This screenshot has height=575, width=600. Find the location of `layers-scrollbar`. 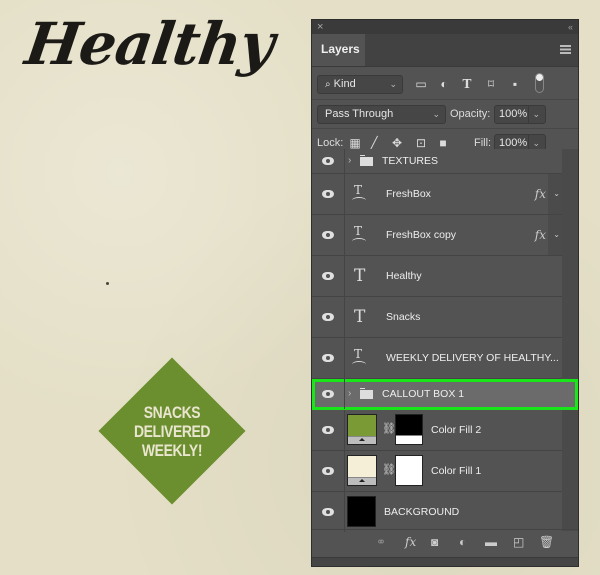

layers-scrollbar is located at coordinates (570, 340).